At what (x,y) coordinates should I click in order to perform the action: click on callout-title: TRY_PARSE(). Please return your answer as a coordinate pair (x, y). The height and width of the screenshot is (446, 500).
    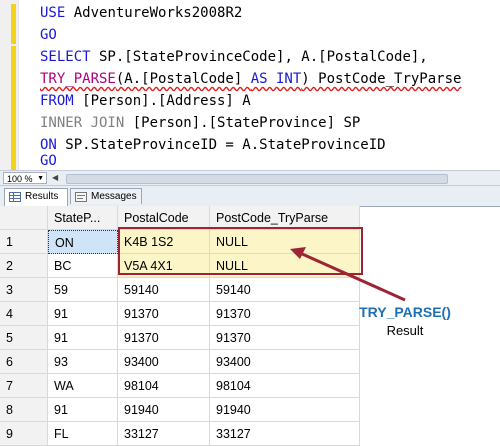
    Looking at the image, I should click on (405, 312).